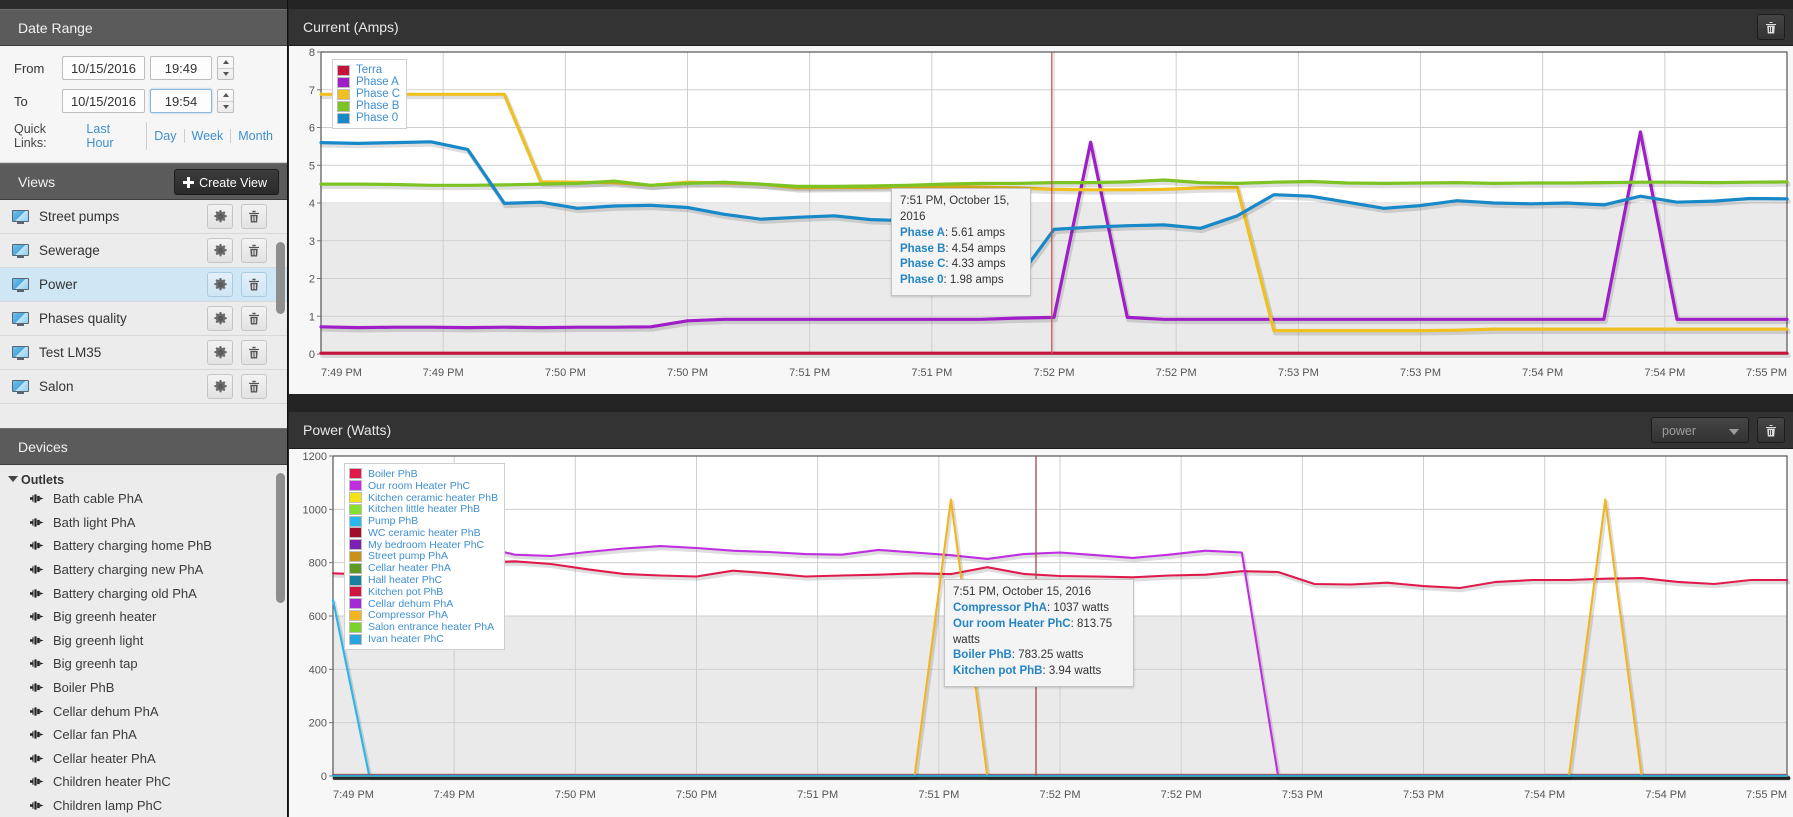 The height and width of the screenshot is (817, 1793). Describe the element at coordinates (955, 209) in the screenshot. I see `tooltip-time: 7:51 PM, October 15, 2016` at that location.